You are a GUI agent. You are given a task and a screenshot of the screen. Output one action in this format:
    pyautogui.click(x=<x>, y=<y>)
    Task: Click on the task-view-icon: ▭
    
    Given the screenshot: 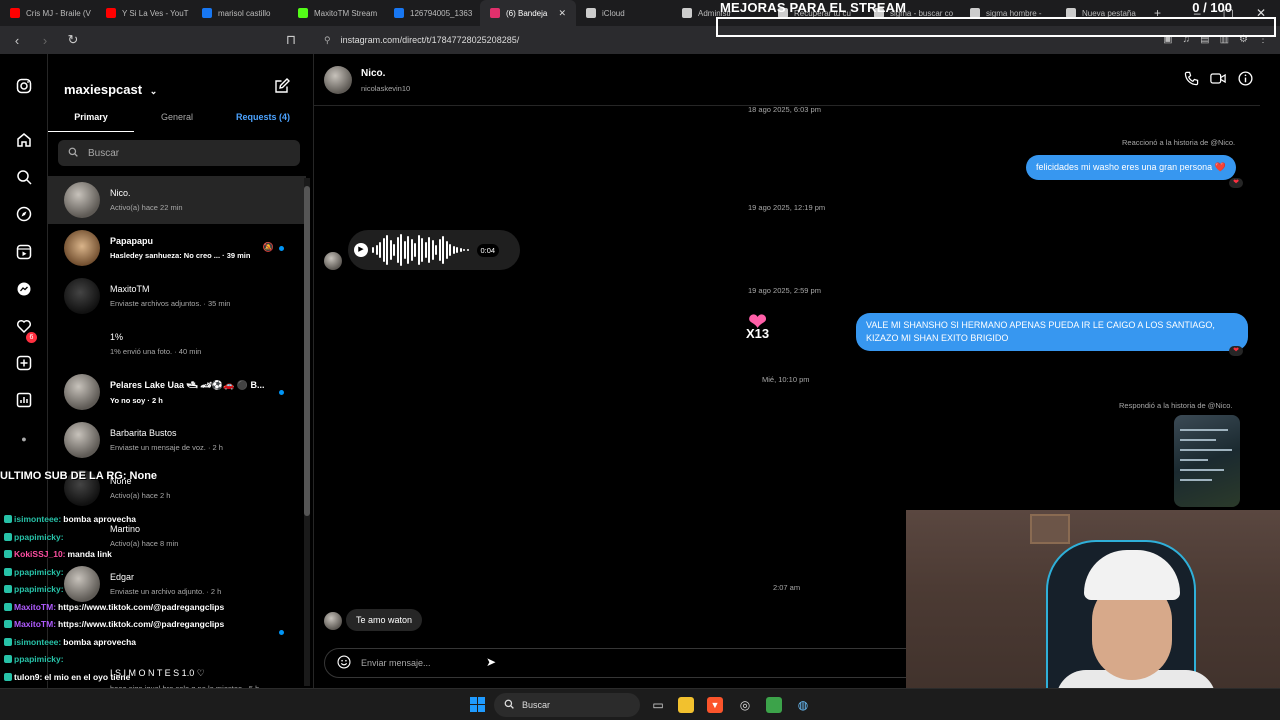 What is the action you would take?
    pyautogui.click(x=658, y=705)
    